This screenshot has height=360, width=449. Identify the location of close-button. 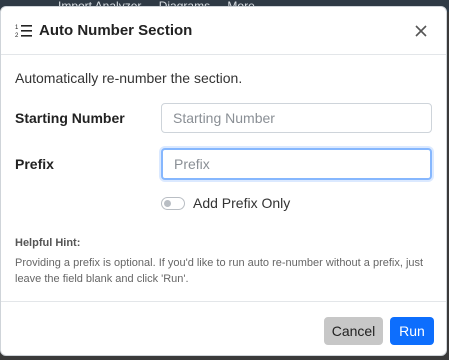
(421, 31).